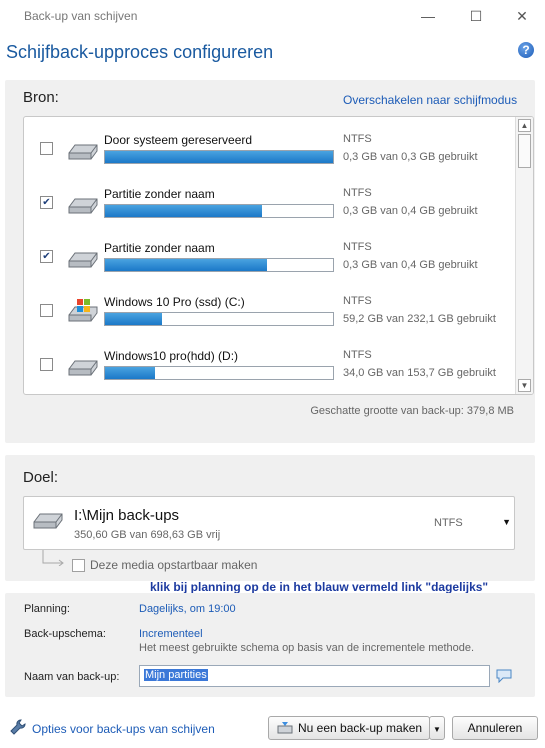 Image resolution: width=545 pixels, height=748 pixels. What do you see at coordinates (524, 125) in the screenshot?
I see `scroll-up-icon: ▲` at bounding box center [524, 125].